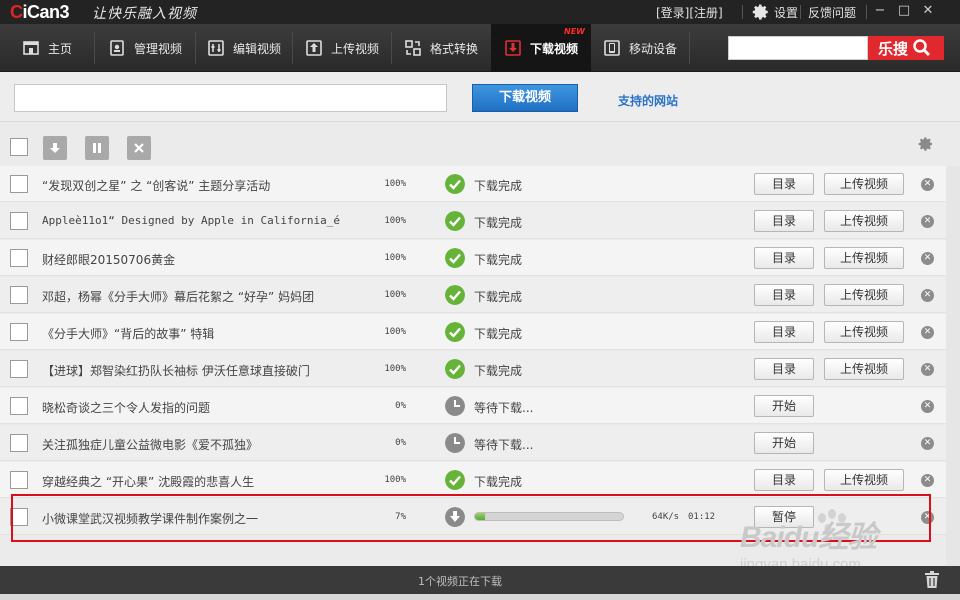 The image size is (960, 600). I want to click on list-toolbar, so click(480, 145).